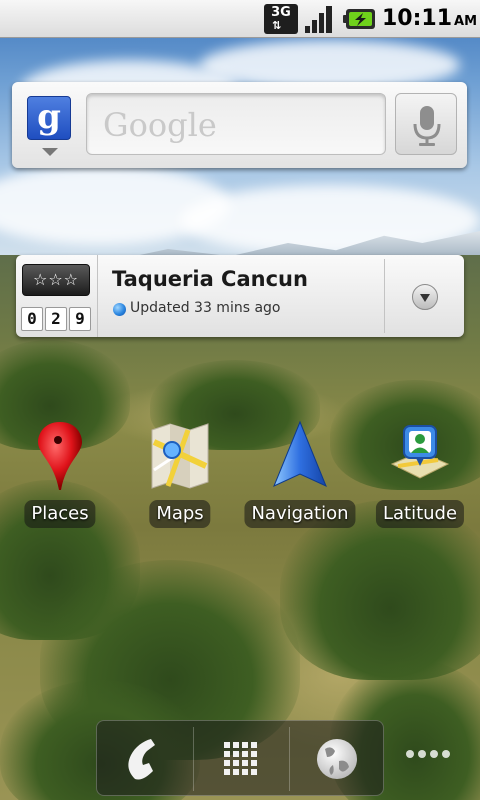 This screenshot has height=800, width=480. I want to click on network-type-label: 3G, so click(281, 12).